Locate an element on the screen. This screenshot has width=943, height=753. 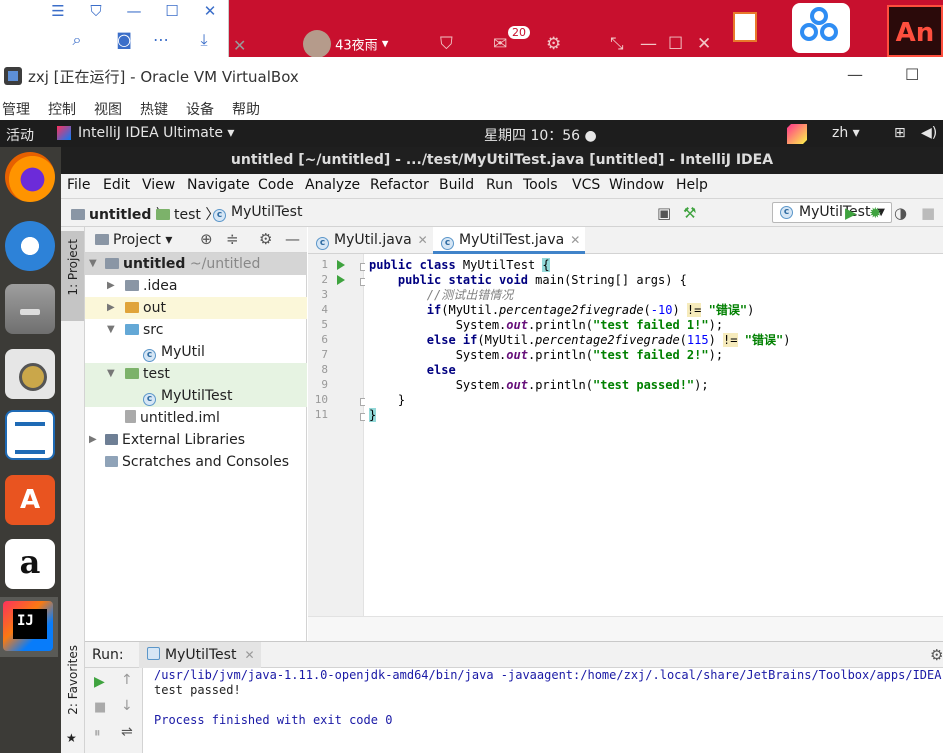
app-menu: IntelliJ IDEA Ultimate ▾ is located at coordinates (156, 133).